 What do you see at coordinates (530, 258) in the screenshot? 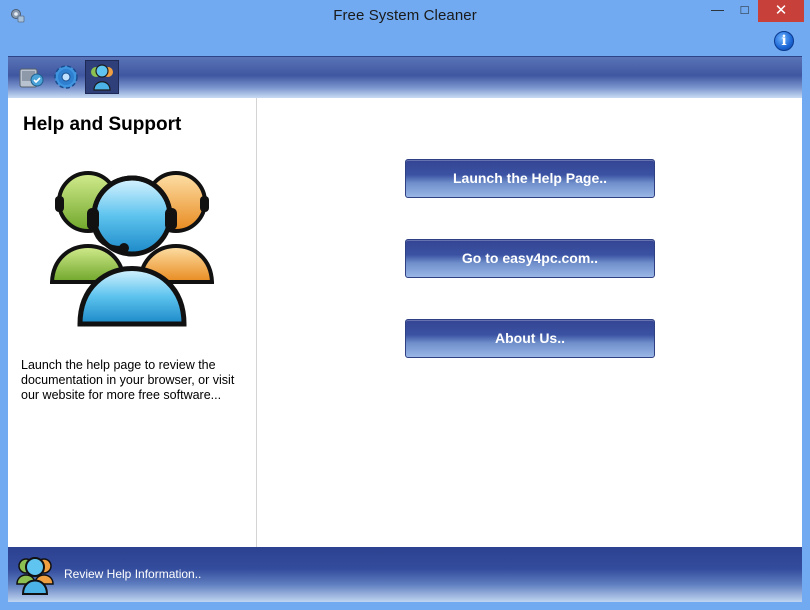
I see `goto-website-button: Go to easy4pc.com..` at bounding box center [530, 258].